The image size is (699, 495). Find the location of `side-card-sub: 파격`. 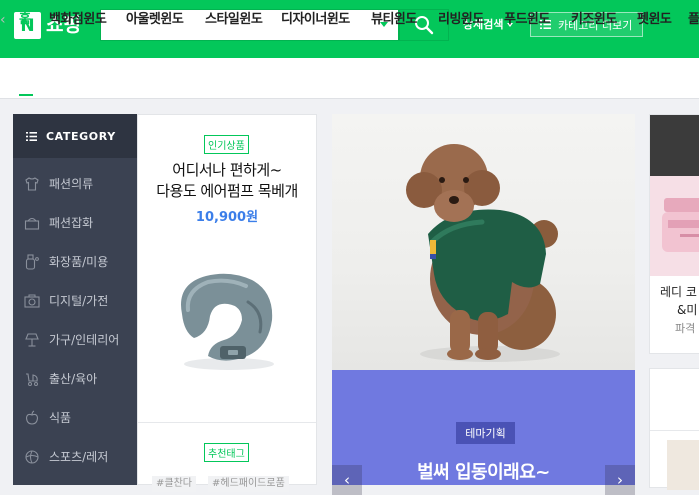

side-card-sub: 파격 is located at coordinates (685, 328).